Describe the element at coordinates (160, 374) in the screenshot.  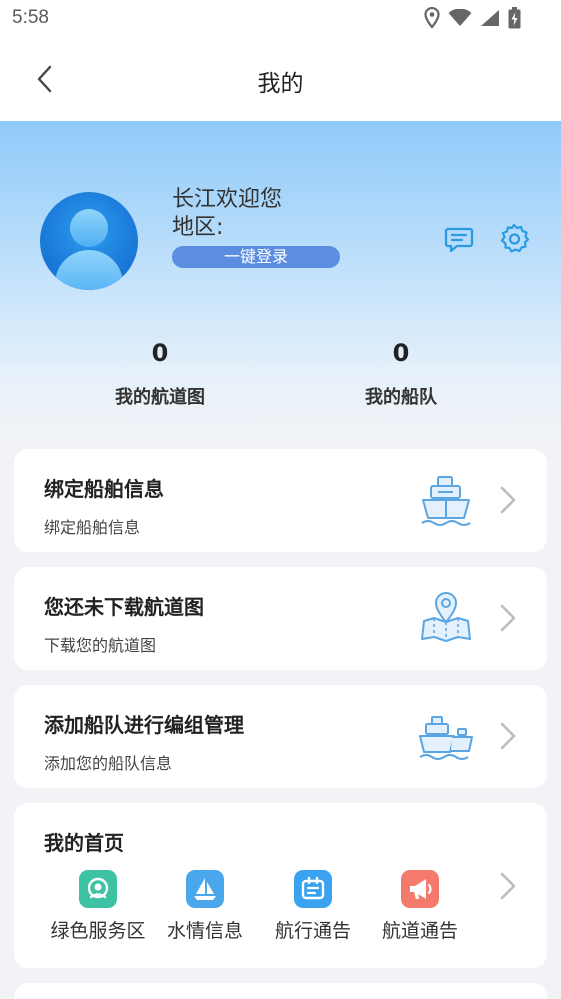
I see `stat-my-channel-maps: 0 我的航道图` at that location.